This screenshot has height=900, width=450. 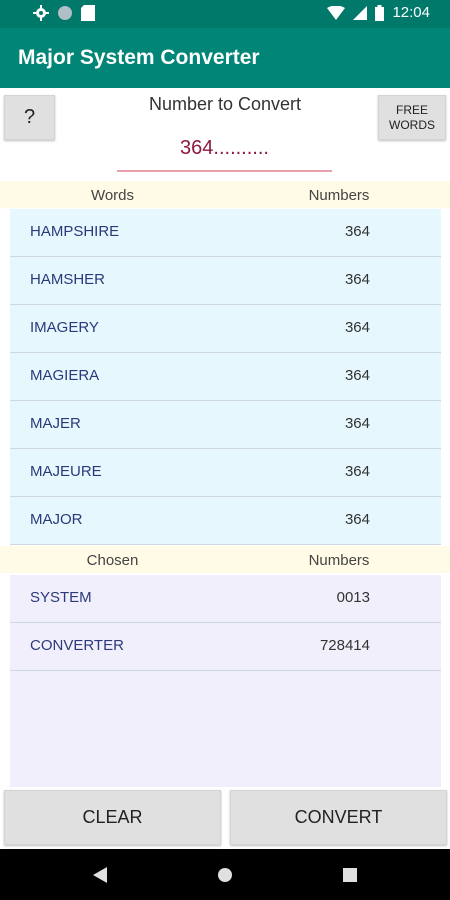 I want to click on word-row: HAMSHER 364, so click(x=225, y=281).